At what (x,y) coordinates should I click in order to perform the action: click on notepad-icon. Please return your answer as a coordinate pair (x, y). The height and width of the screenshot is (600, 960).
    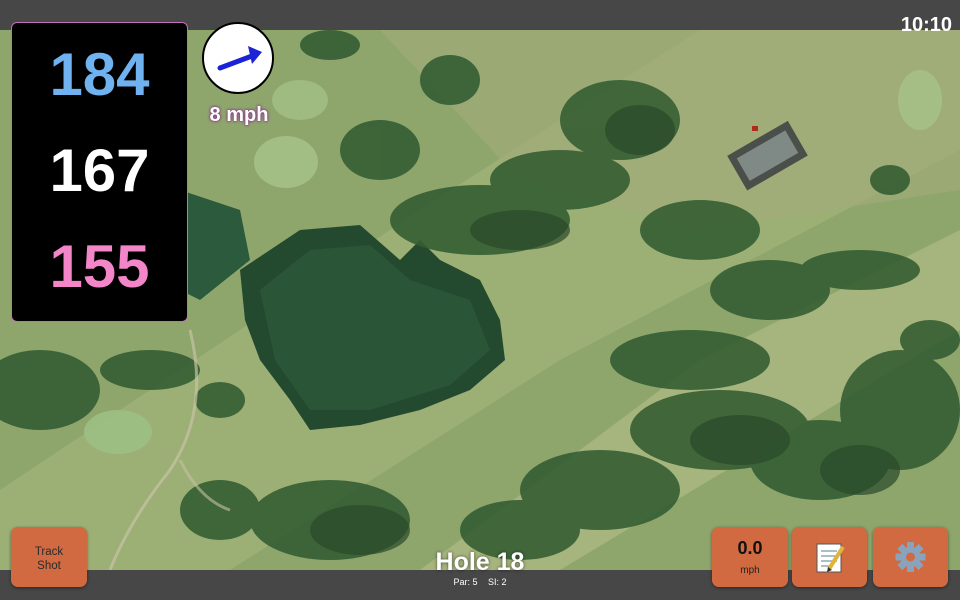
    Looking at the image, I should click on (830, 558).